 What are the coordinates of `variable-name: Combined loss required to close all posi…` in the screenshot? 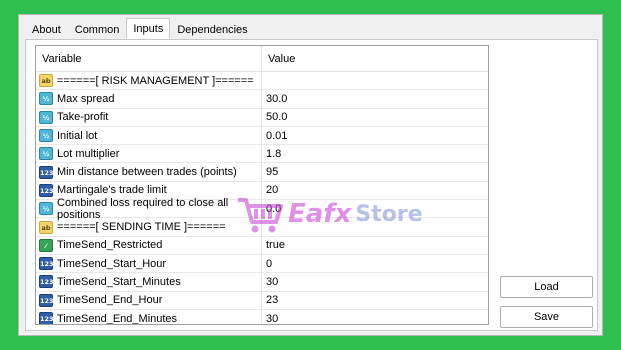 It's located at (143, 208).